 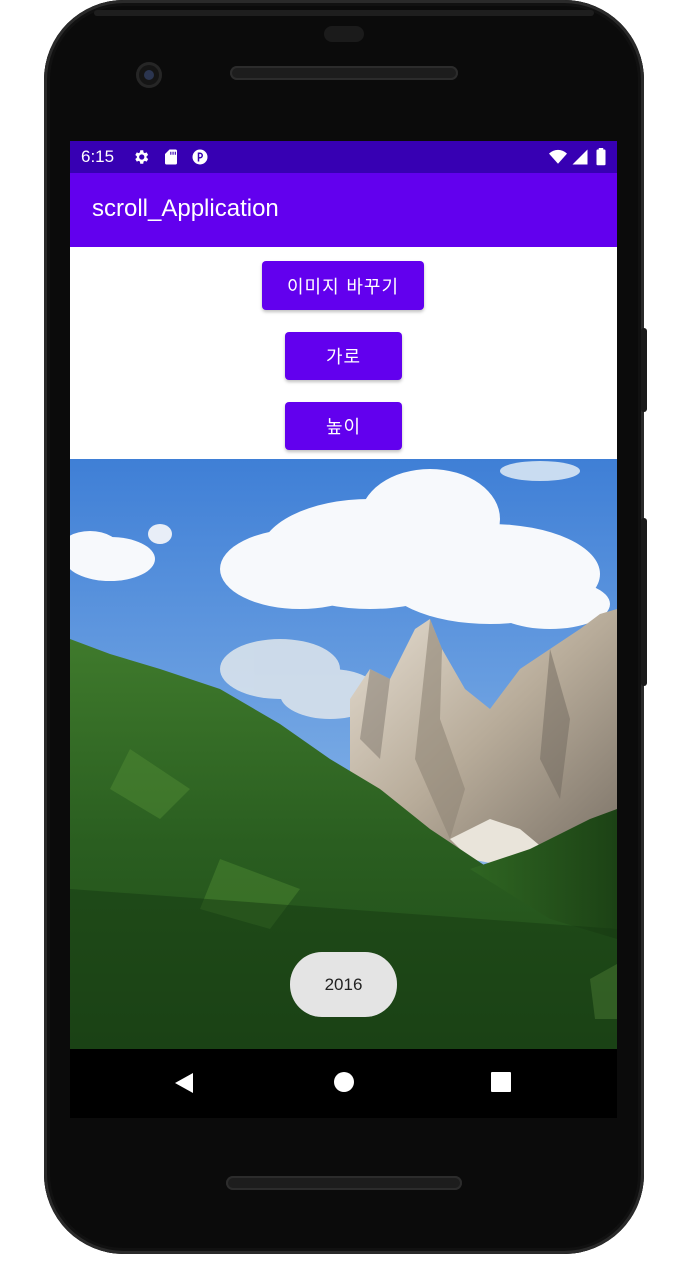 What do you see at coordinates (98, 156) in the screenshot?
I see `status-time: 6:15` at bounding box center [98, 156].